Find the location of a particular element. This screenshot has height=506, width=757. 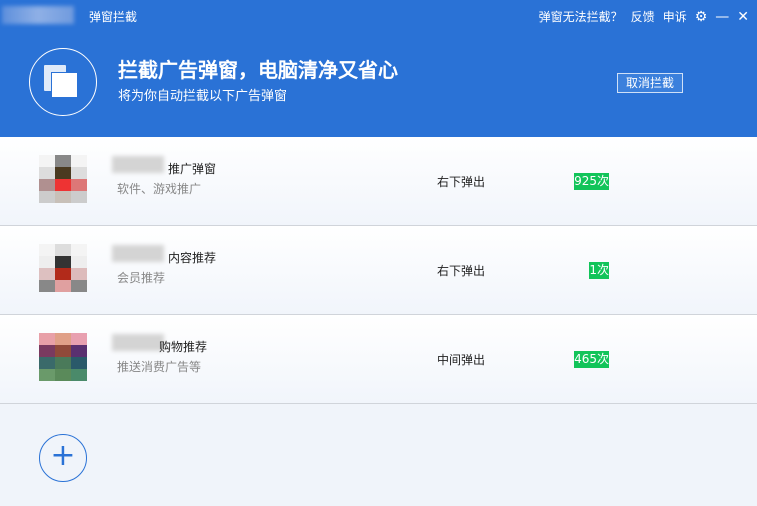

block-count-badge: 465次 is located at coordinates (591, 359).